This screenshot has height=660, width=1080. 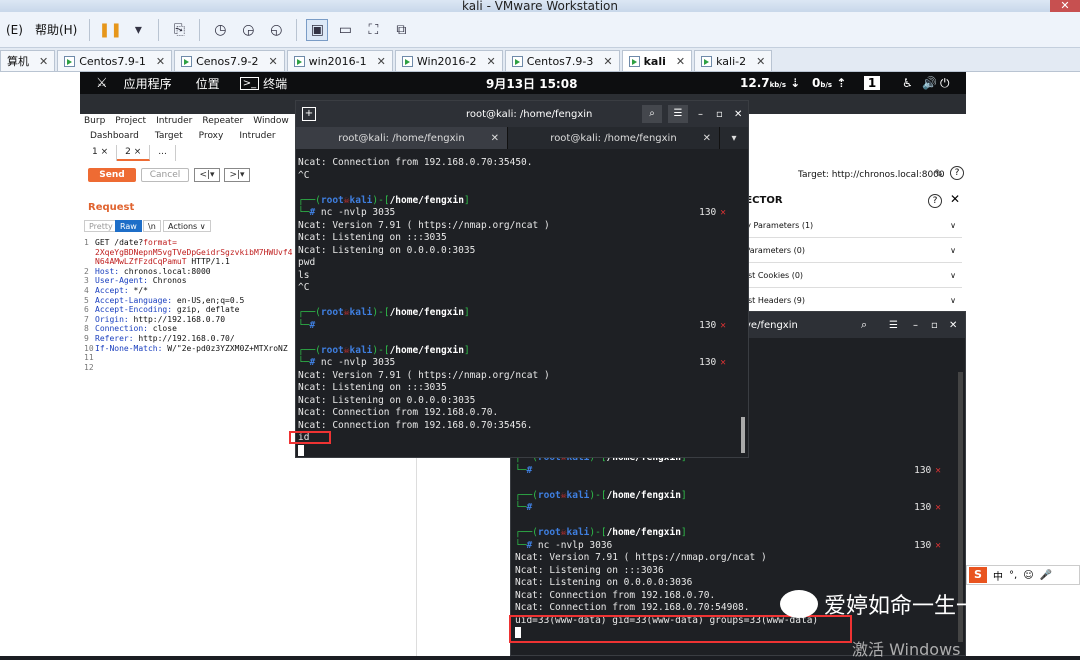 What do you see at coordinates (401, 30) in the screenshot?
I see `unity-icon: ⧉` at bounding box center [401, 30].